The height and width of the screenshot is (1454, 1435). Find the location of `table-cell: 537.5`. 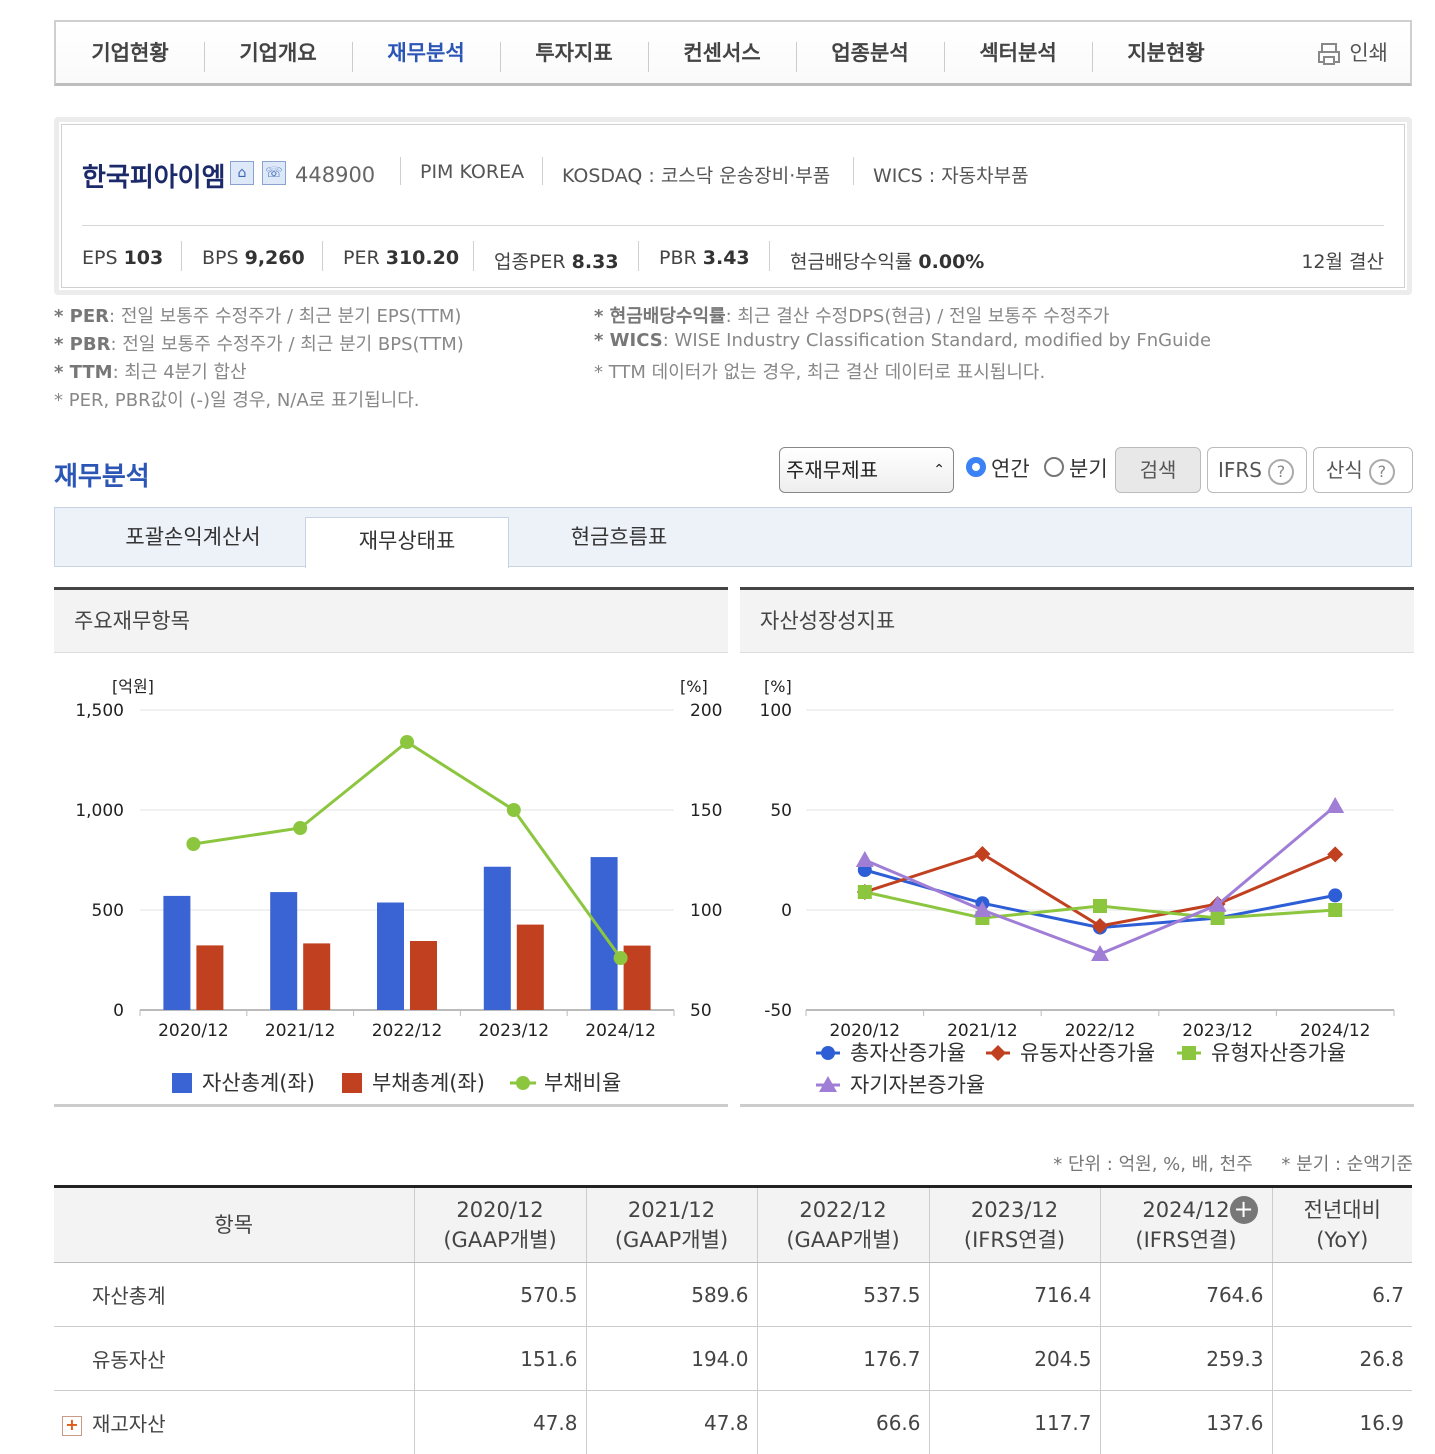

table-cell: 537.5 is located at coordinates (842, 1294).